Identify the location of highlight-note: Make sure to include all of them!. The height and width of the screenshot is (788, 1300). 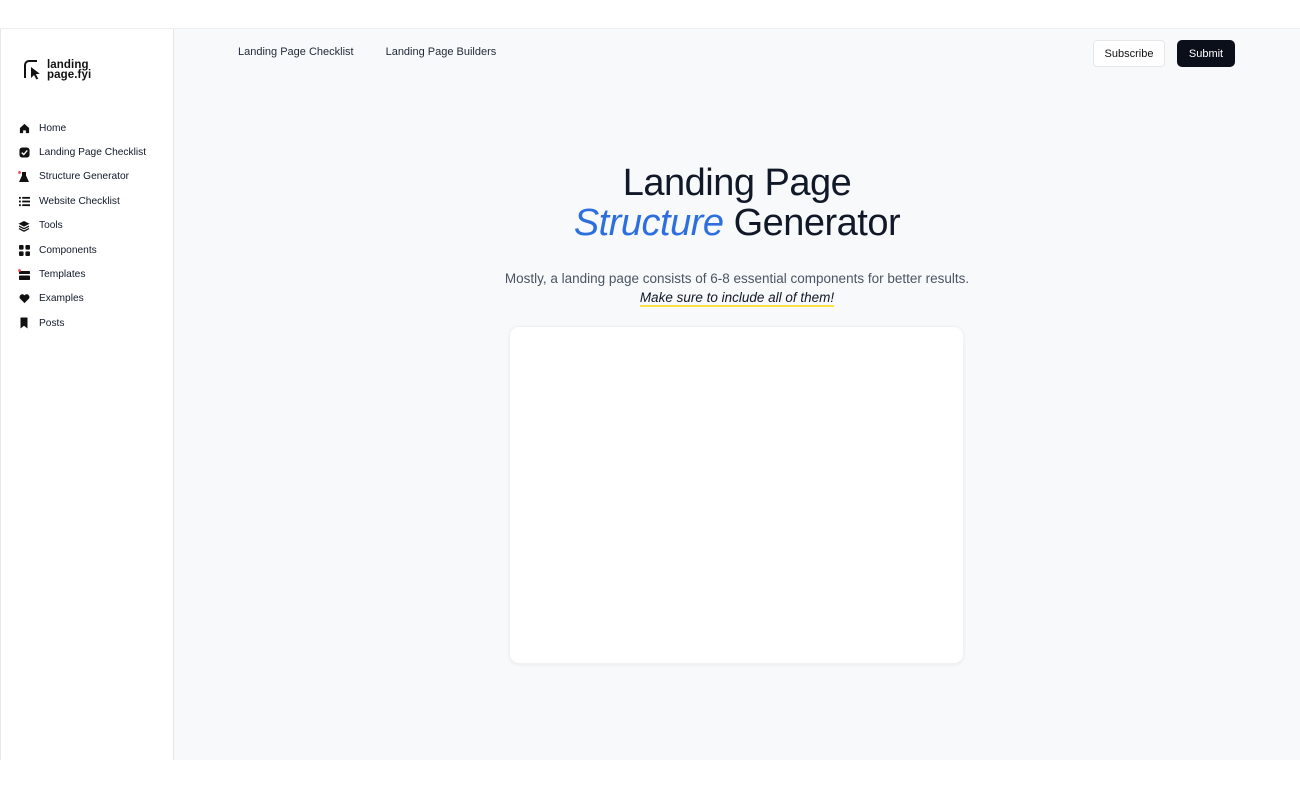
(737, 298).